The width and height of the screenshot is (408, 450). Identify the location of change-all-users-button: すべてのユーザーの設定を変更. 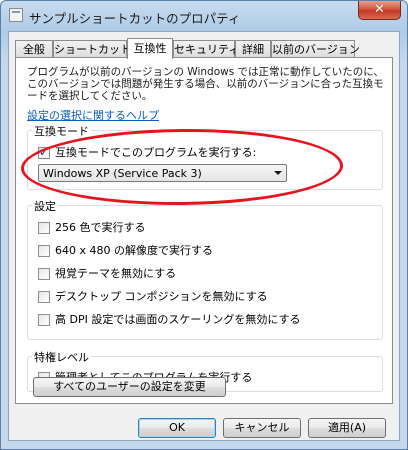
(129, 387).